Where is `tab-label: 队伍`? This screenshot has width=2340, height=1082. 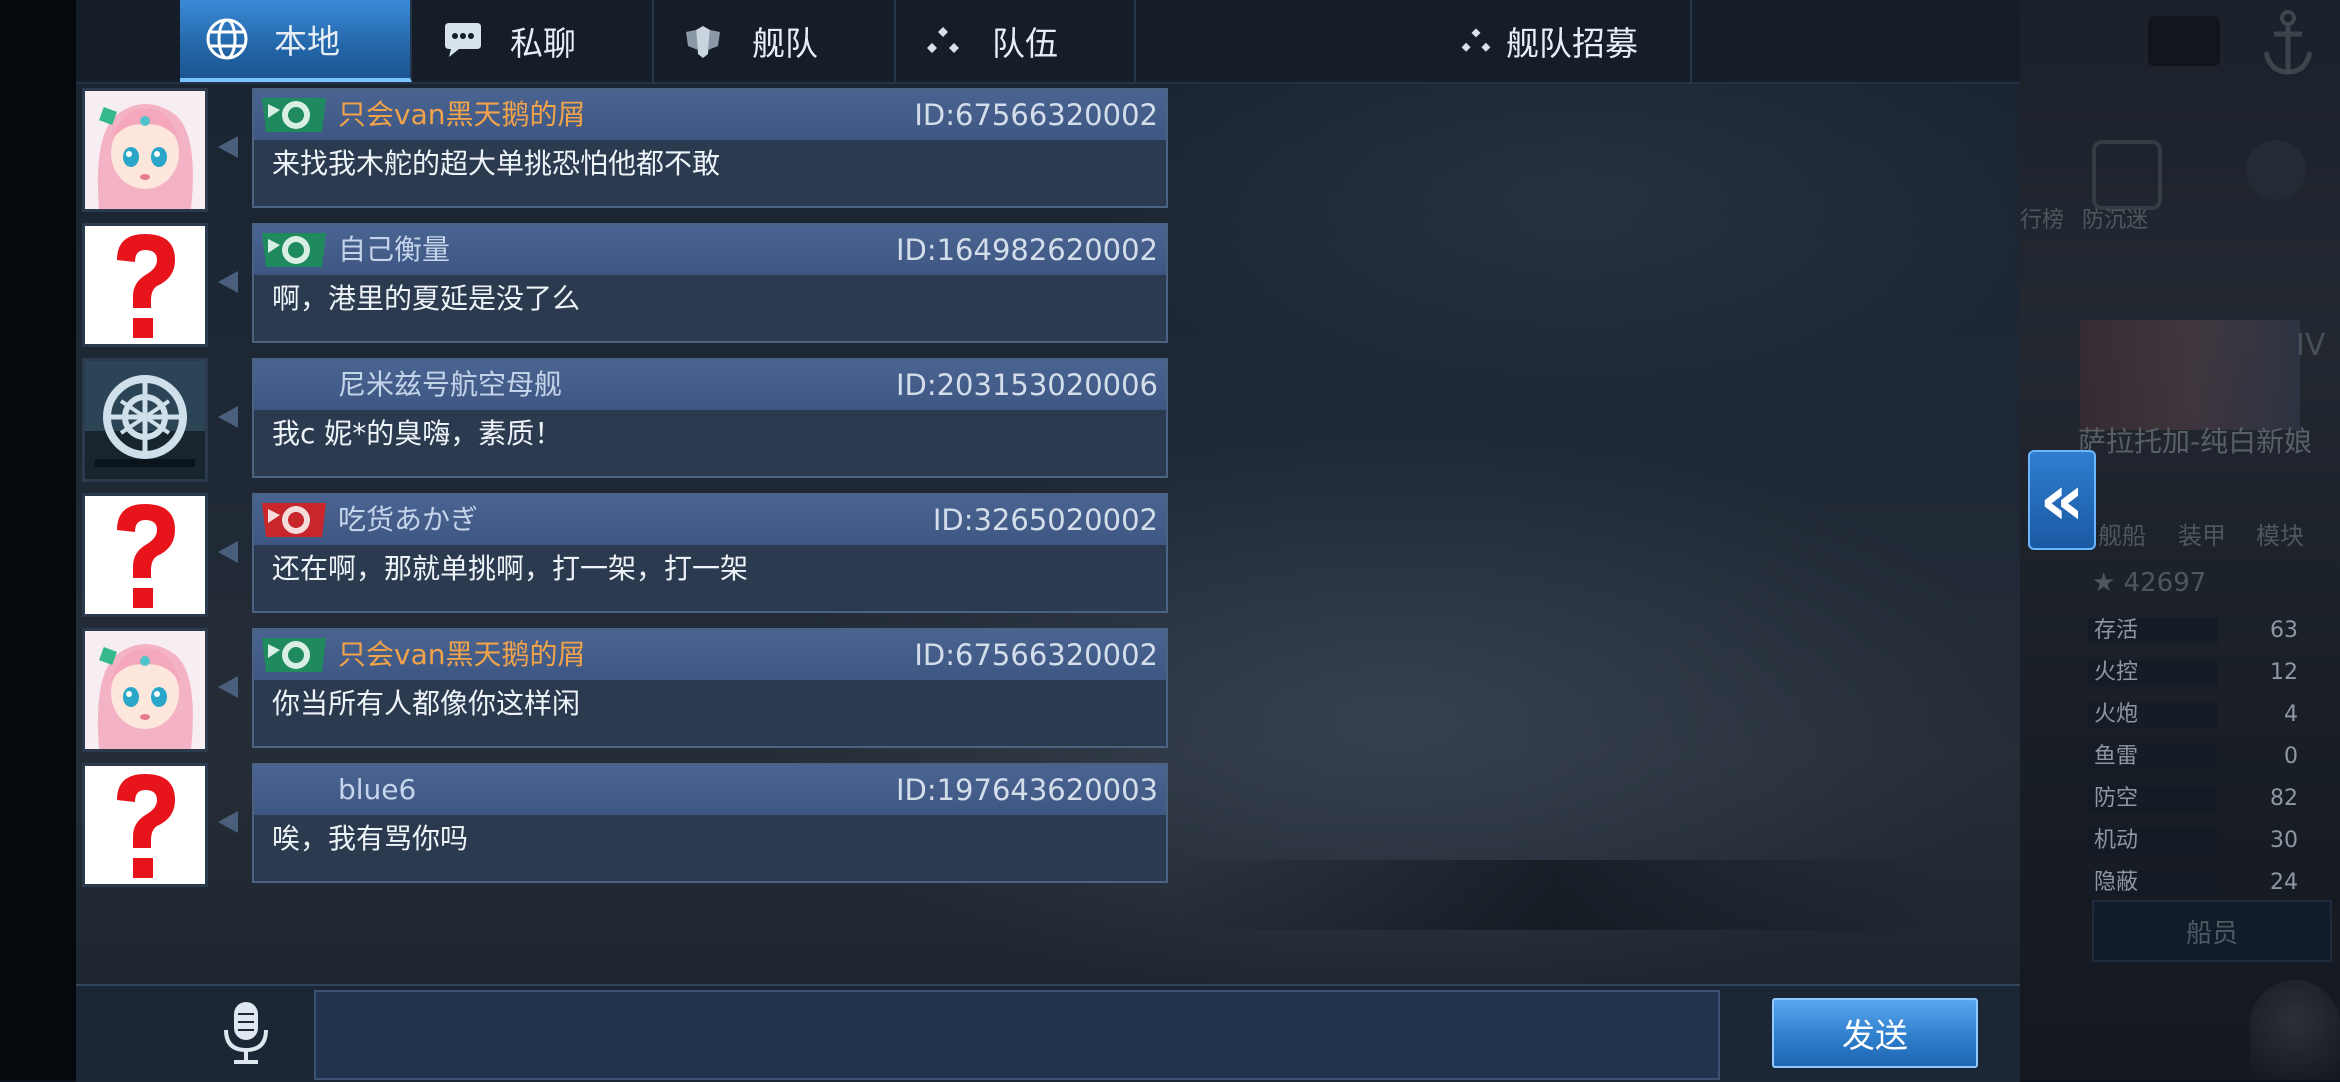 tab-label: 队伍 is located at coordinates (1025, 43).